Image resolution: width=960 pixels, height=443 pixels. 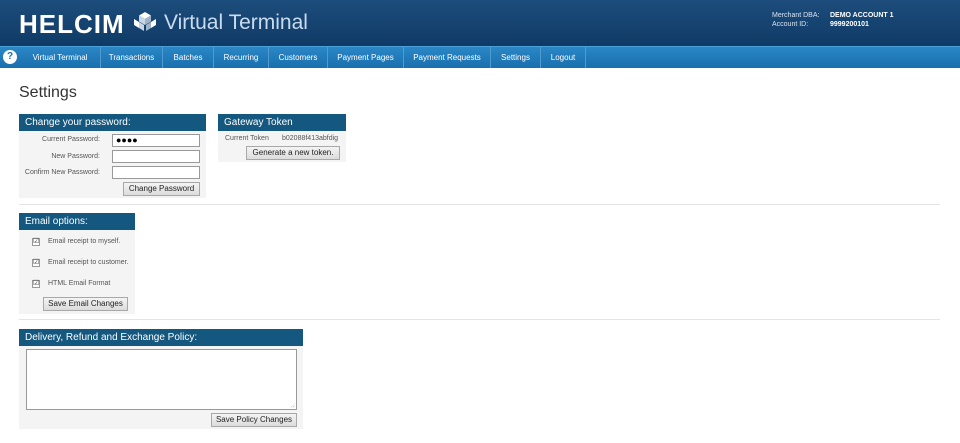 What do you see at coordinates (156, 156) in the screenshot?
I see `new-password-input` at bounding box center [156, 156].